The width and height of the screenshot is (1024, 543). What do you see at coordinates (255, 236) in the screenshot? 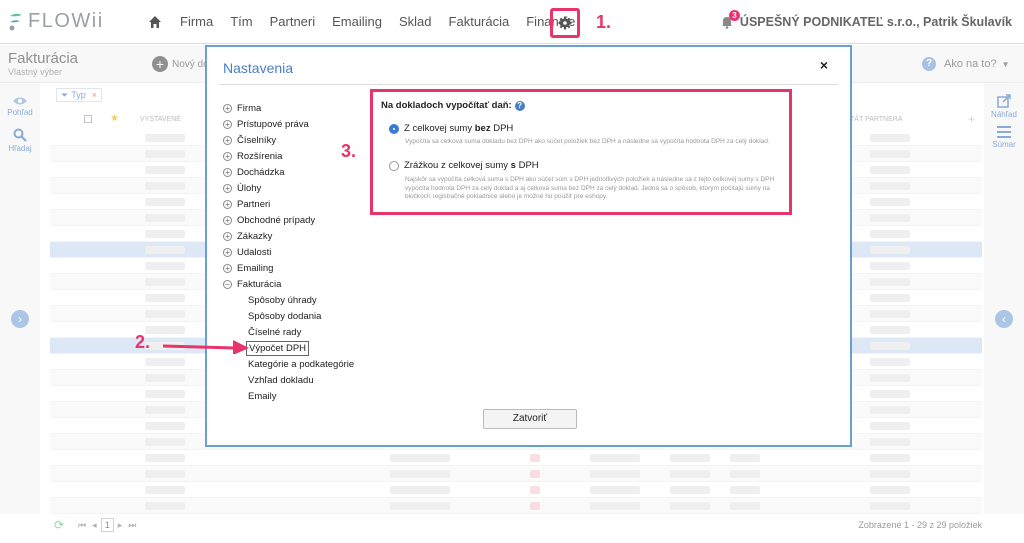
I see `tree-item-label: Zákazky` at bounding box center [255, 236].